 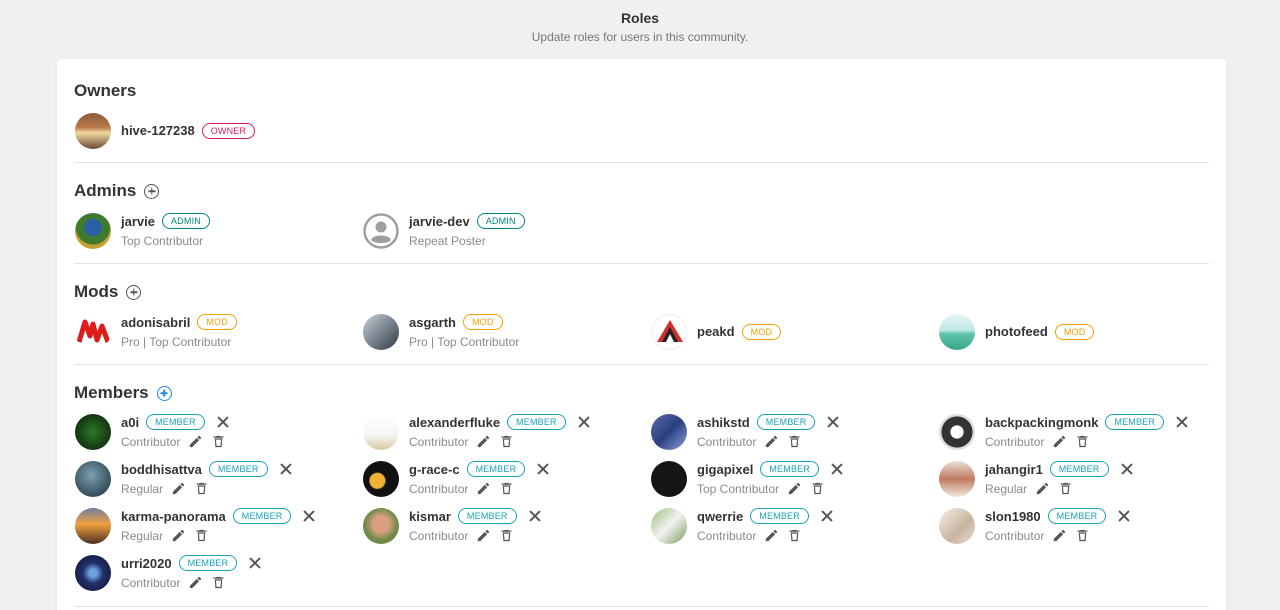 What do you see at coordinates (123, 393) in the screenshot?
I see `members-heading: Members` at bounding box center [123, 393].